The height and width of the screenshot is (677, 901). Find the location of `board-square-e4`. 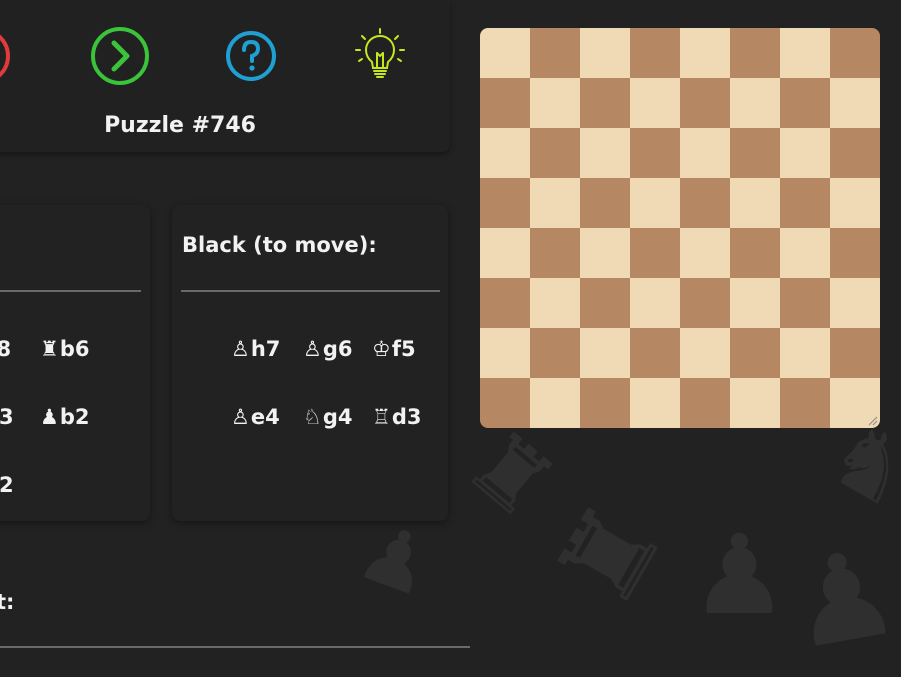

board-square-e4 is located at coordinates (705, 253).